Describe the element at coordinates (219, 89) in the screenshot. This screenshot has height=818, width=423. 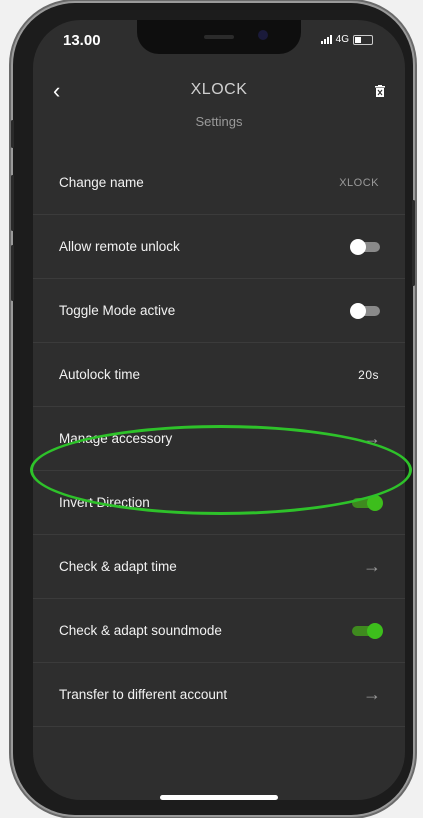
I see `page-title: XLOCK` at that location.